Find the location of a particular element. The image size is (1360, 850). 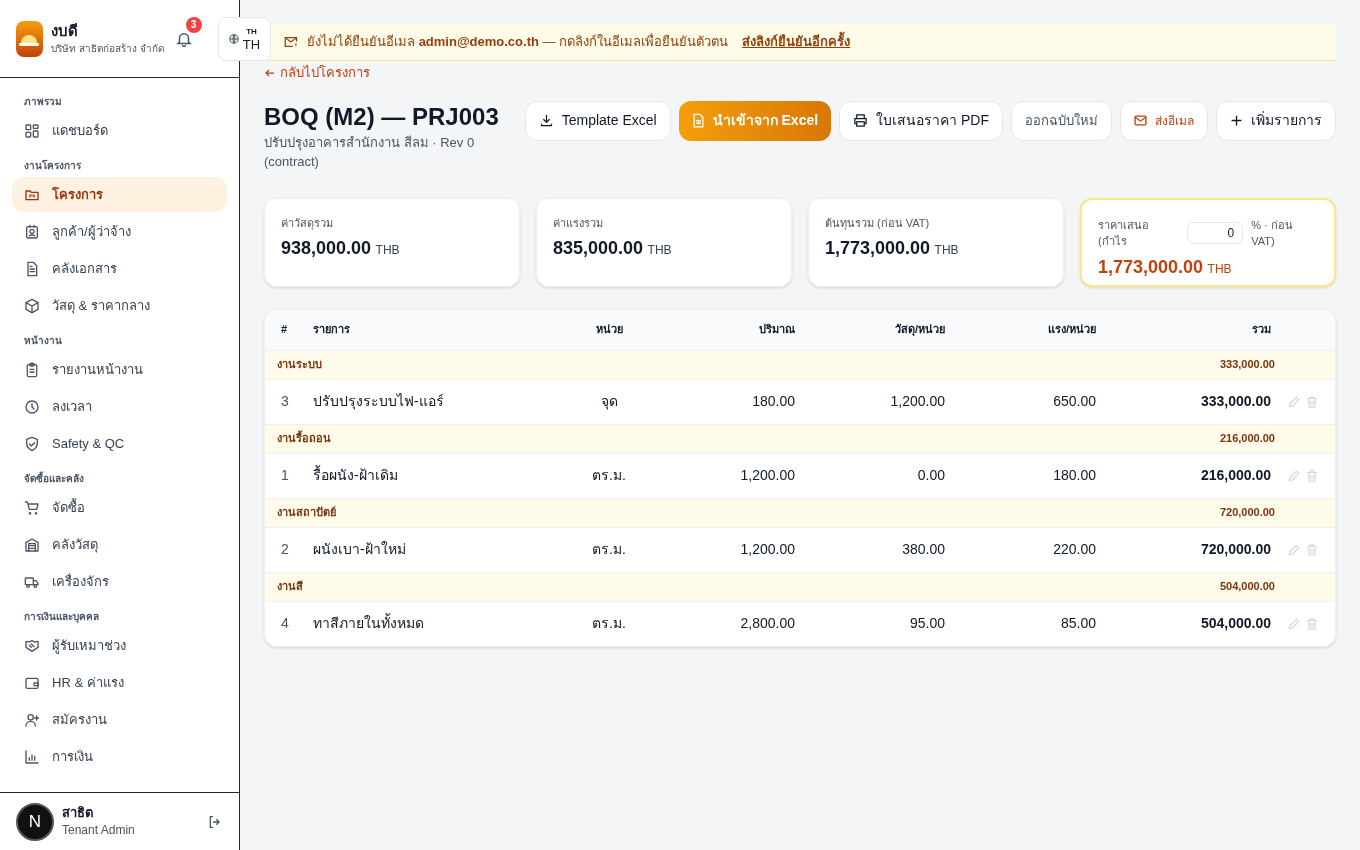

mail-alert-icon is located at coordinates (291, 42).